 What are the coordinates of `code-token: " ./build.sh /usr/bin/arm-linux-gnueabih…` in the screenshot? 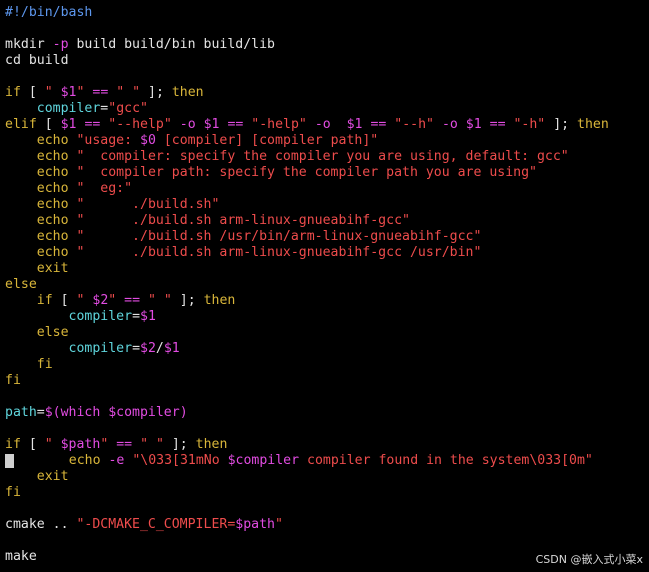 It's located at (279, 236).